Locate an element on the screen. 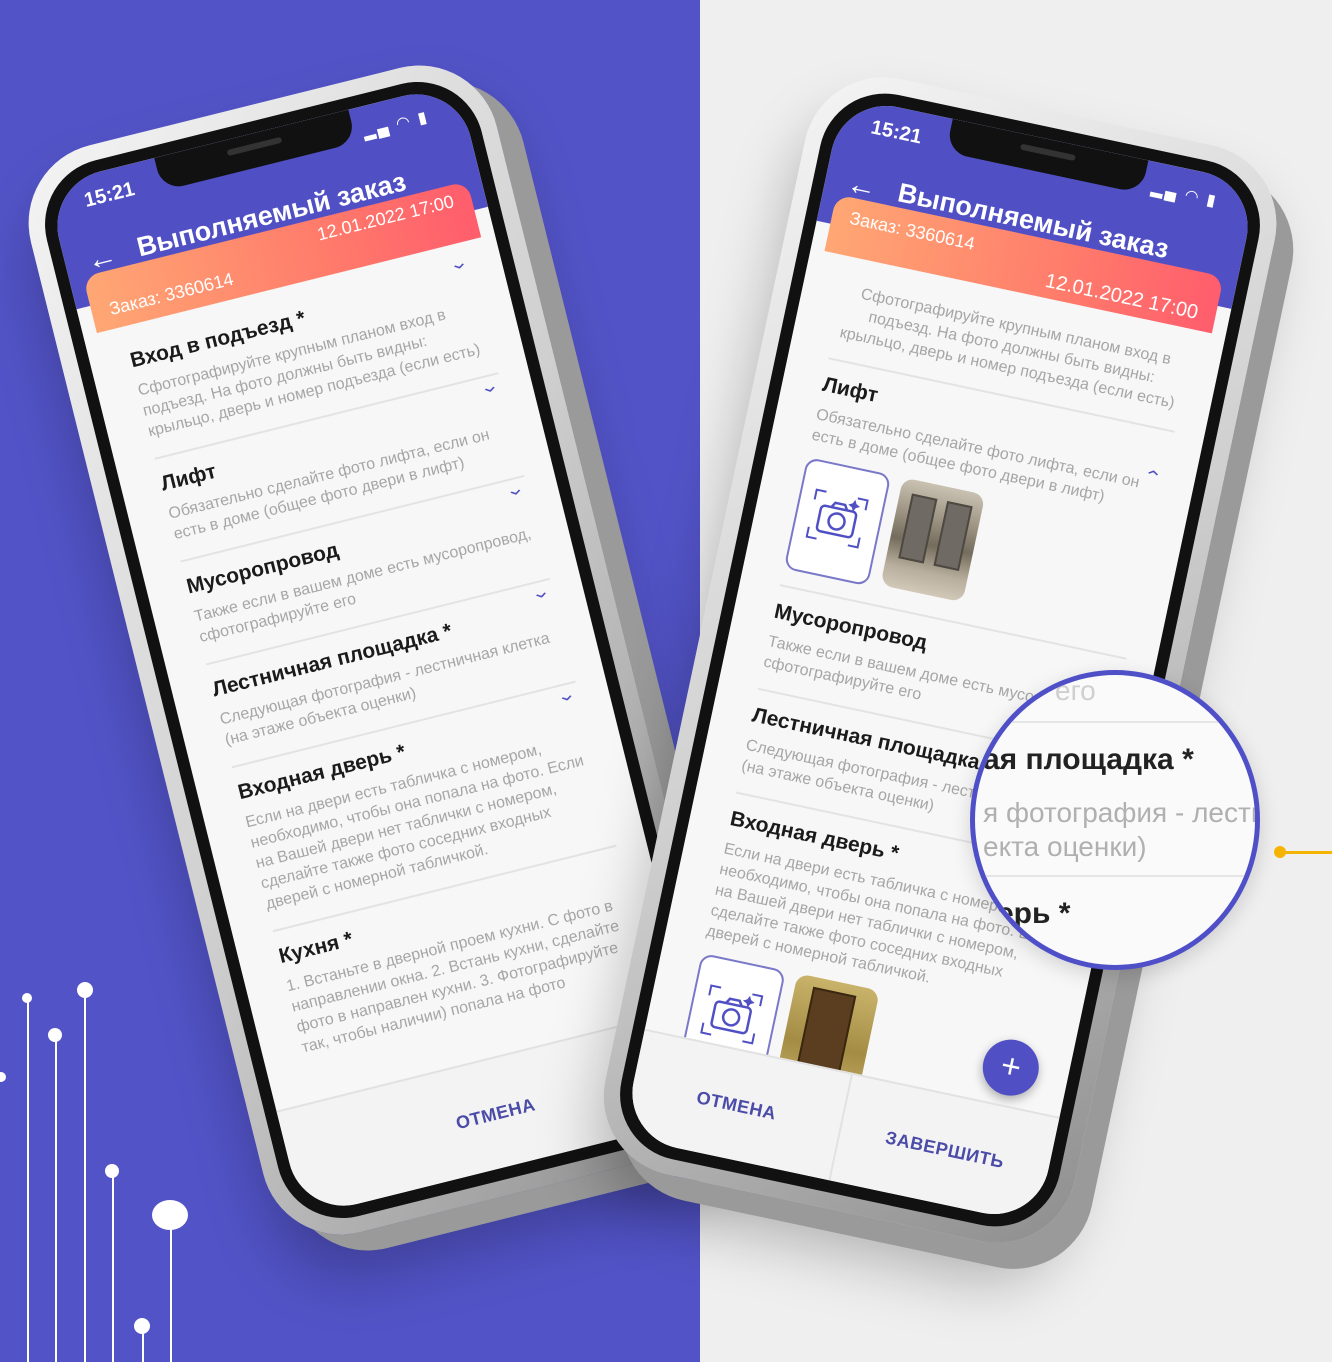 The height and width of the screenshot is (1362, 1332). magnified-text: его is located at coordinates (1075, 690).